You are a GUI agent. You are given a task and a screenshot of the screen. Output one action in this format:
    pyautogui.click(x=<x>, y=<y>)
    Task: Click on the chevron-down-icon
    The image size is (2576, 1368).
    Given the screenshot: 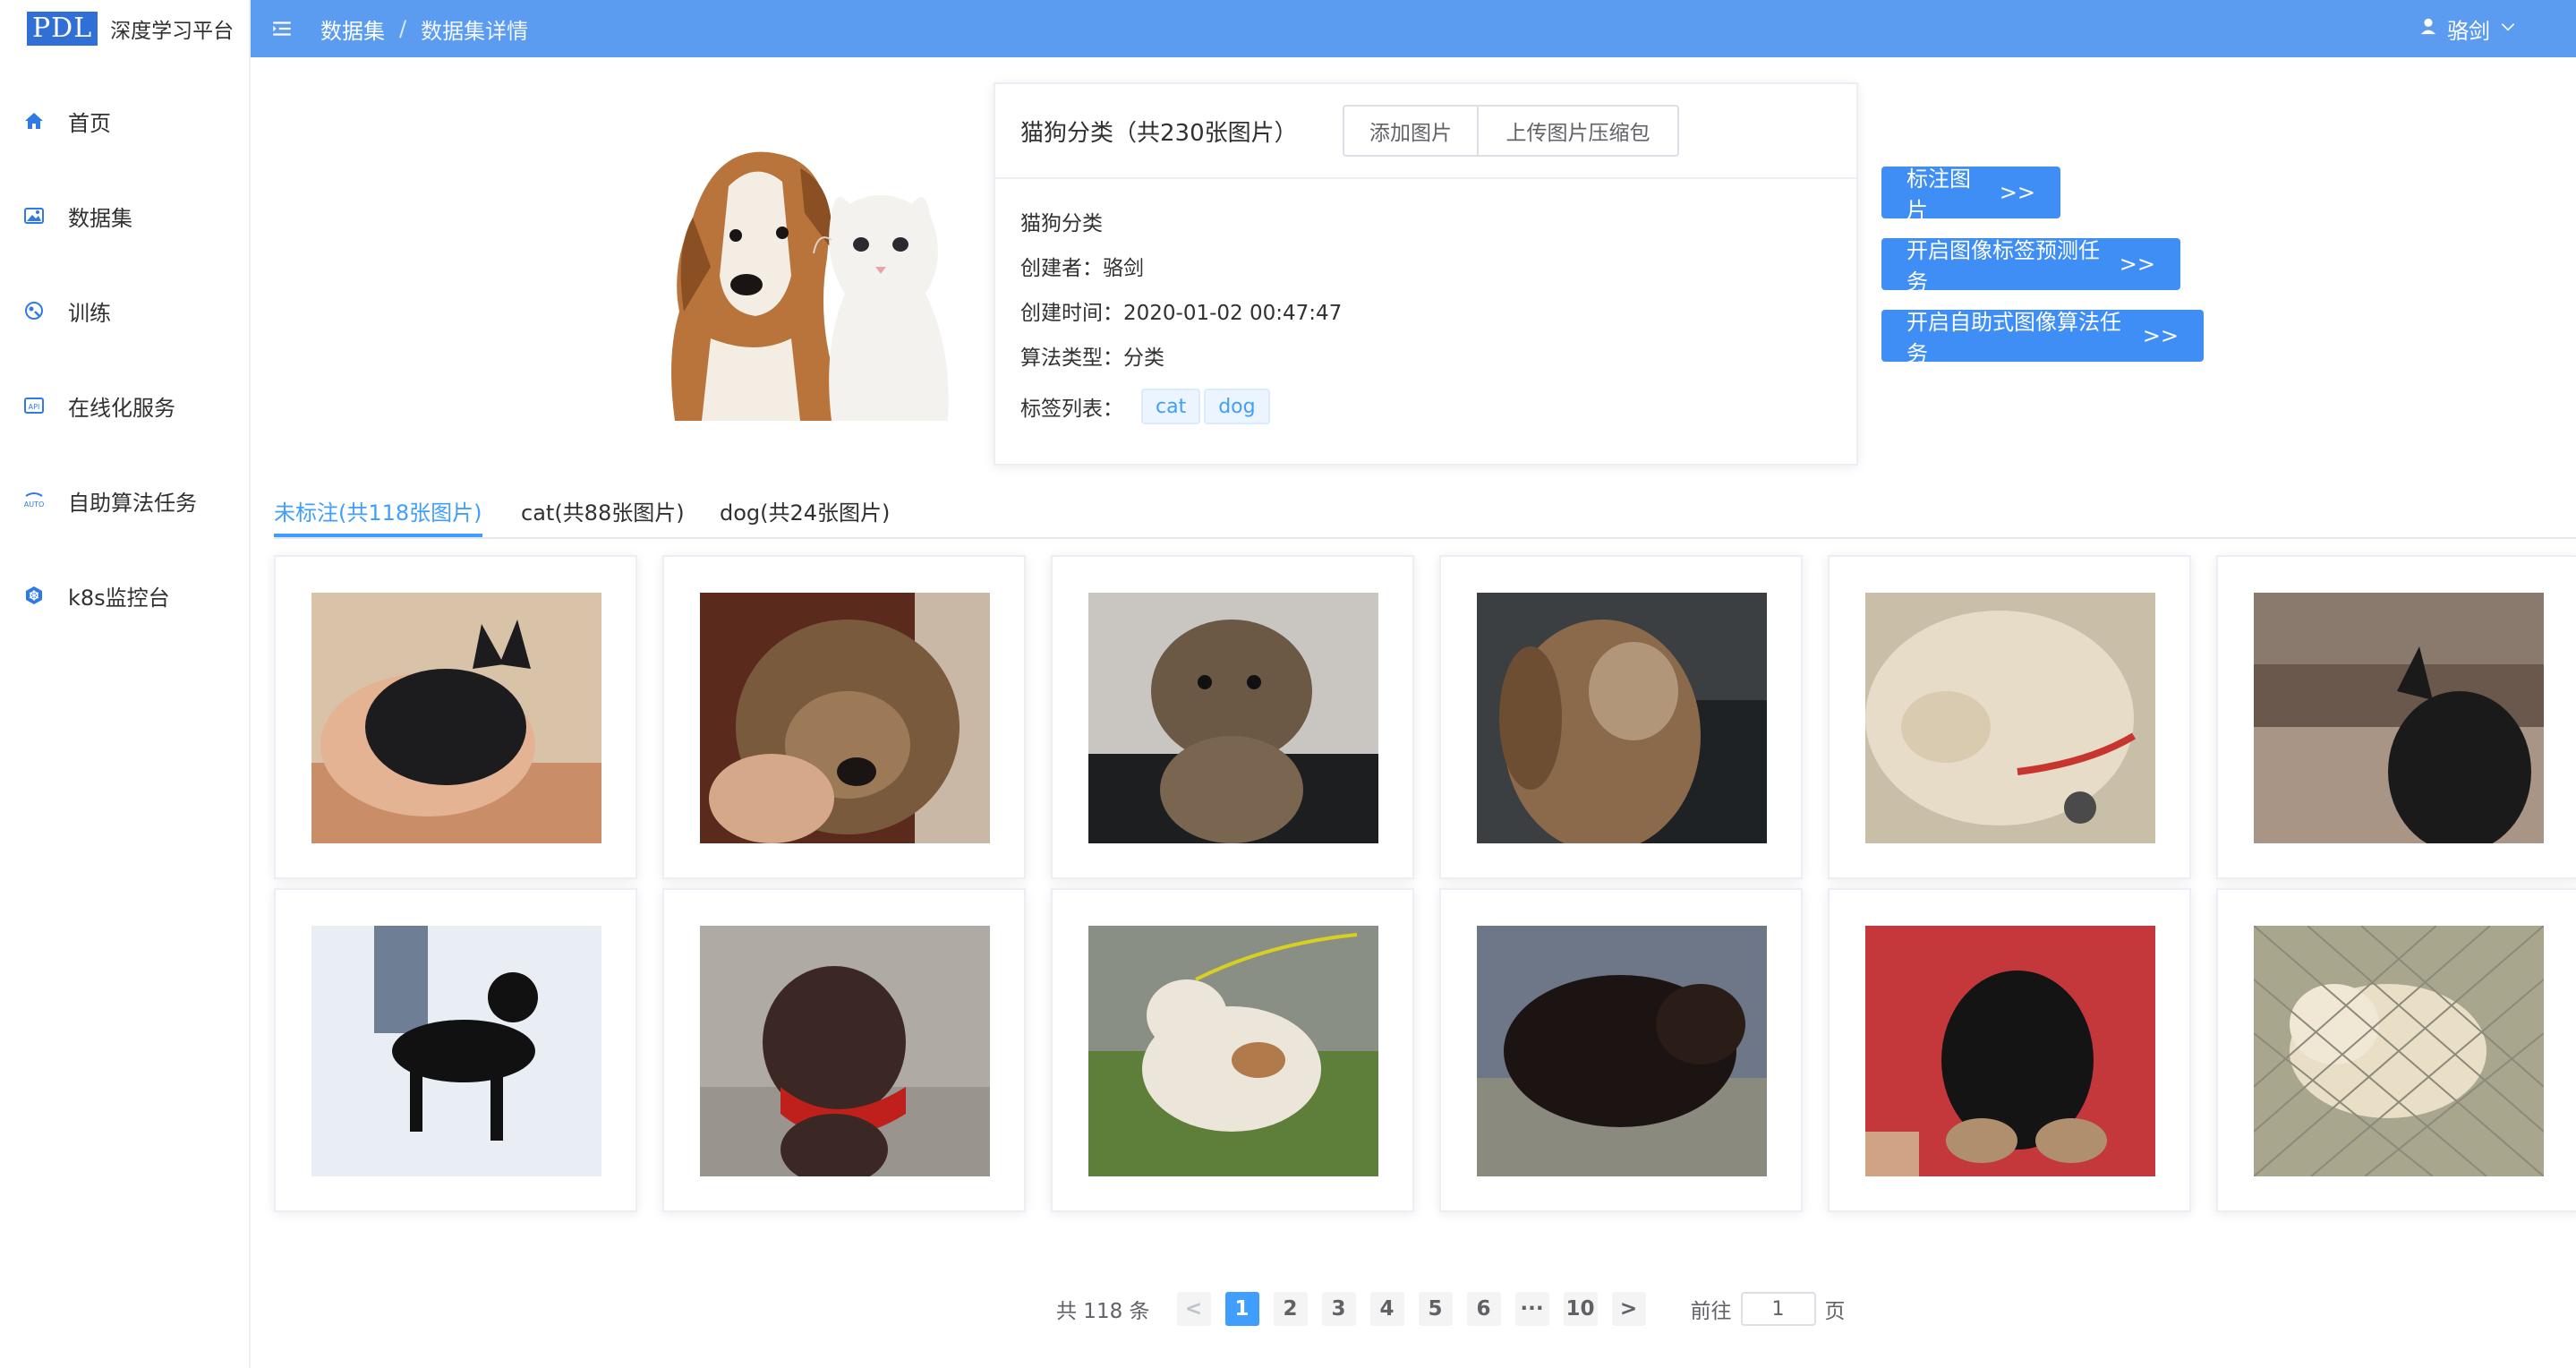 What is the action you would take?
    pyautogui.click(x=2508, y=28)
    